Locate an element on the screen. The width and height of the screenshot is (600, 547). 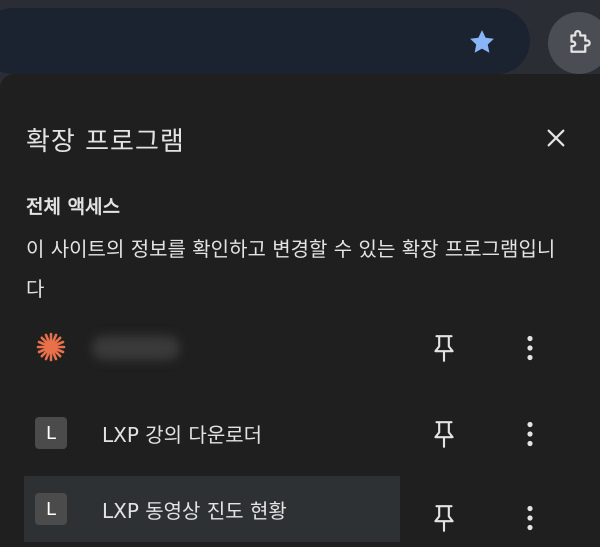
extensions-button is located at coordinates (574, 43).